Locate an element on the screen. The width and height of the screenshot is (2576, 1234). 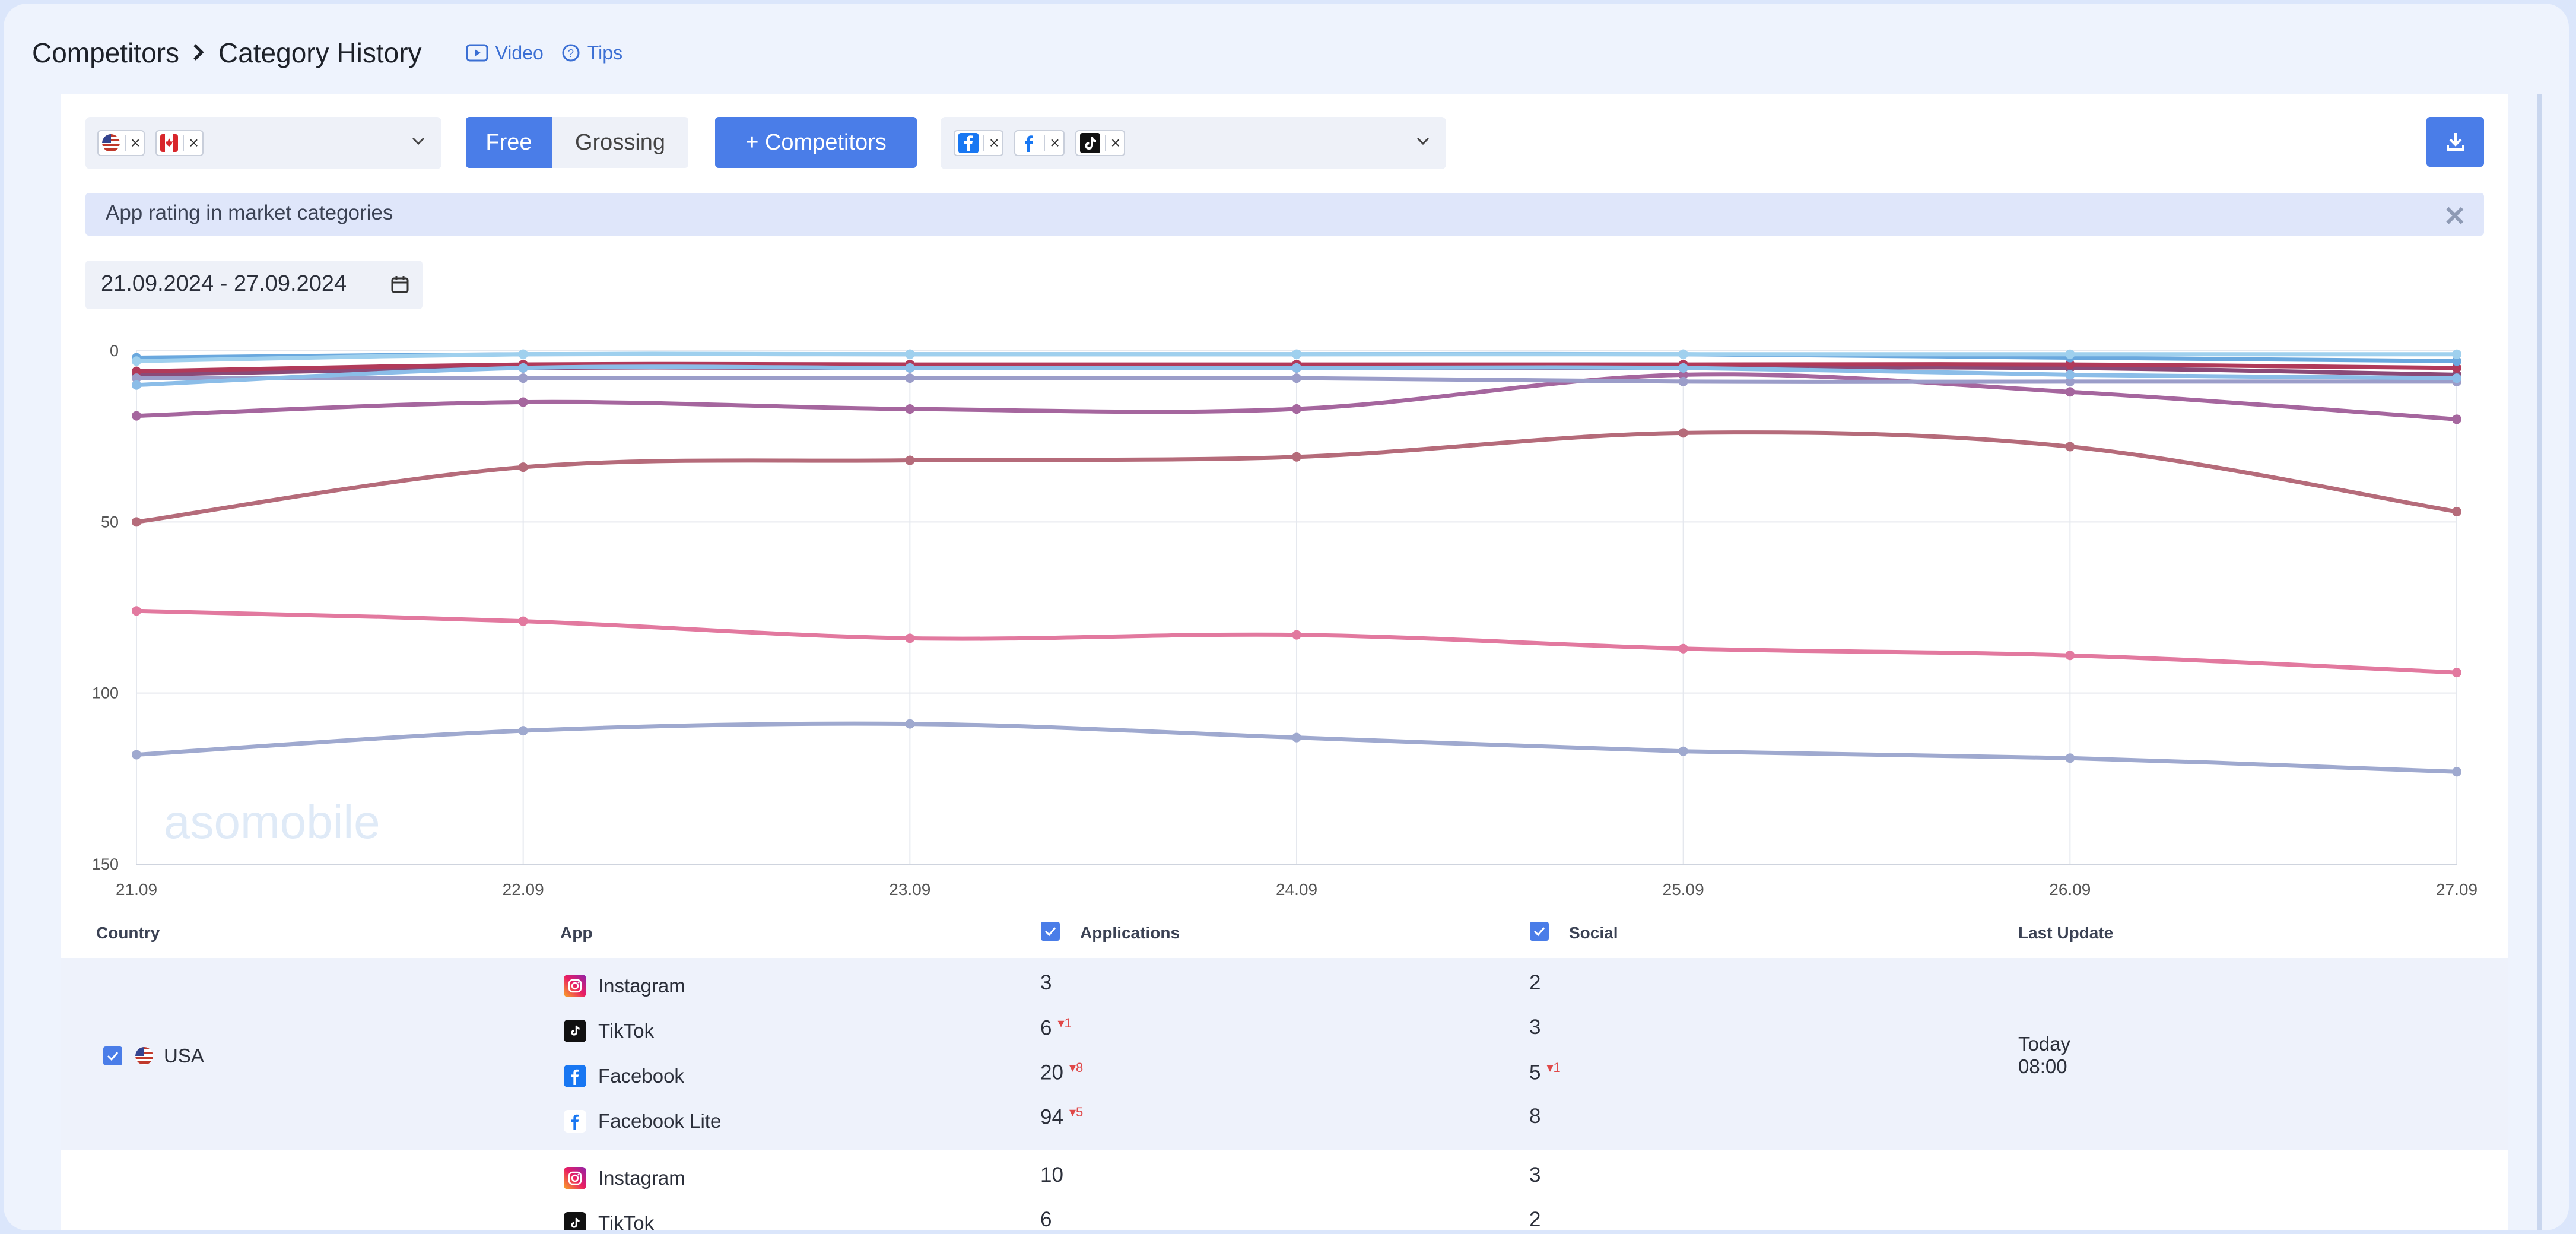
column-header-country: Country is located at coordinates (128, 933).